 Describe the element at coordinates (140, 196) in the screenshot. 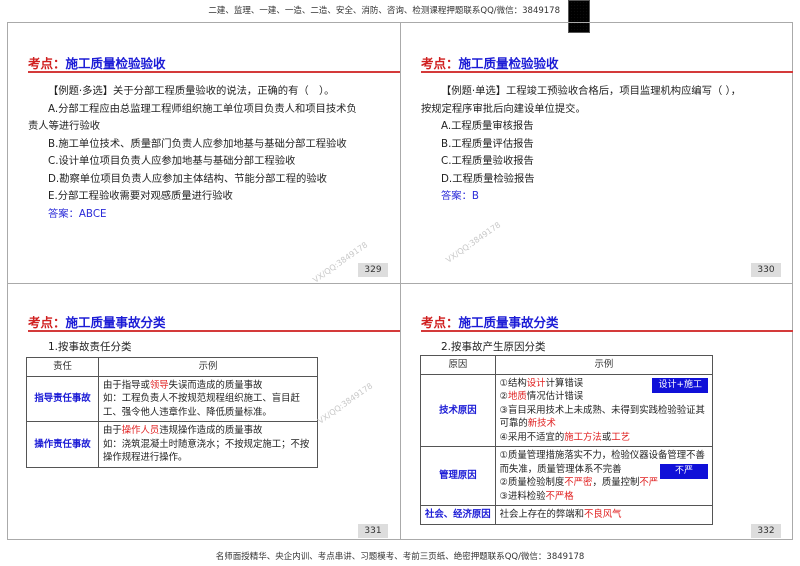

I see `option-e: E.分部工程验收需要对观感质量进行验收` at that location.